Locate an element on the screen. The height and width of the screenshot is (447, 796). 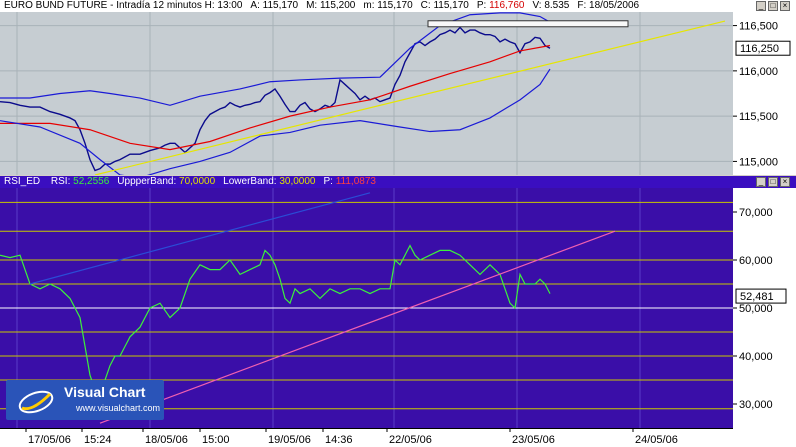
logo-url: www.visualchart.com is located at coordinates (118, 408).